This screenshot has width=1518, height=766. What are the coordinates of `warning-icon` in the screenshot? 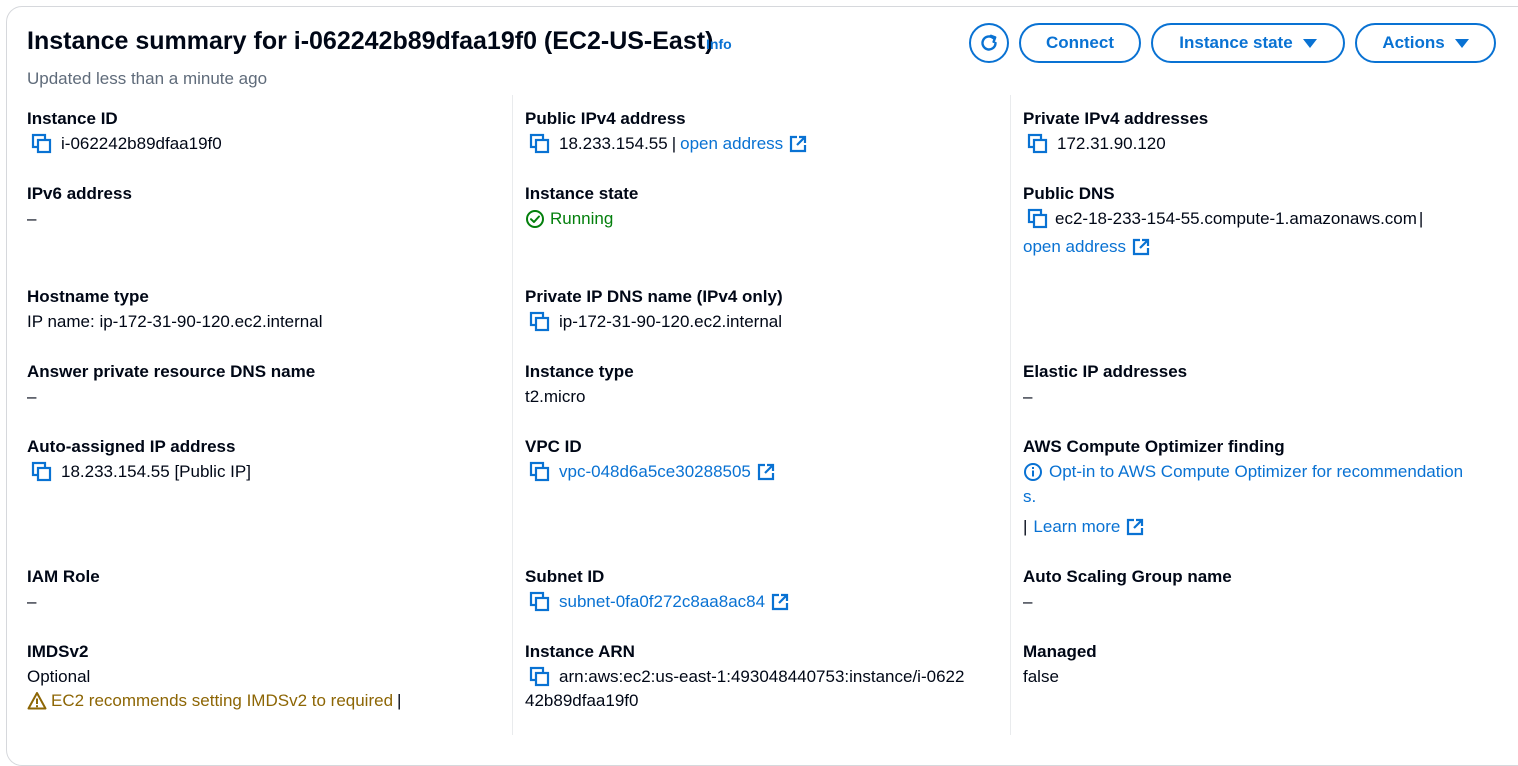 It's located at (37, 701).